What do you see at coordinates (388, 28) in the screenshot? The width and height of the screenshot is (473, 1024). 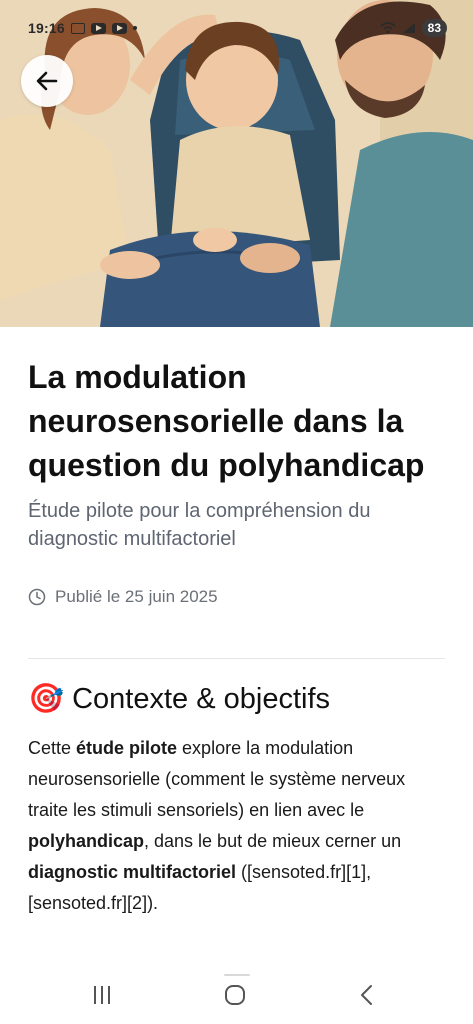 I see `wifi-icon` at bounding box center [388, 28].